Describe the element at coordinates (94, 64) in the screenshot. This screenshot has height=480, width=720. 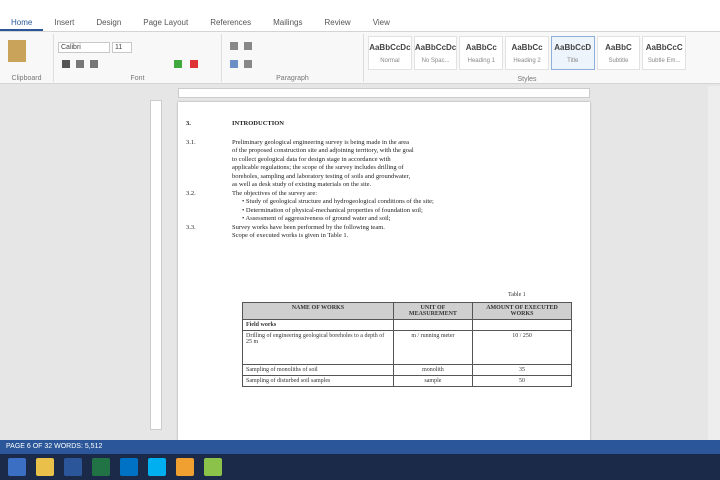
I see `underline-icon` at that location.